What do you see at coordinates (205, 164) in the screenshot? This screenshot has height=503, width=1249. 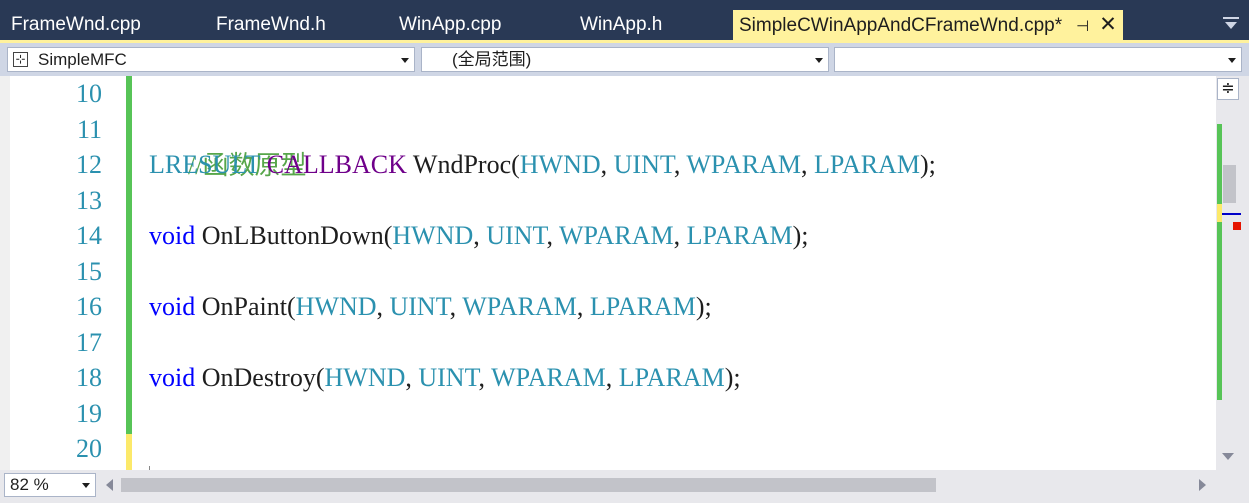 I see `type-token: LRESULT` at bounding box center [205, 164].